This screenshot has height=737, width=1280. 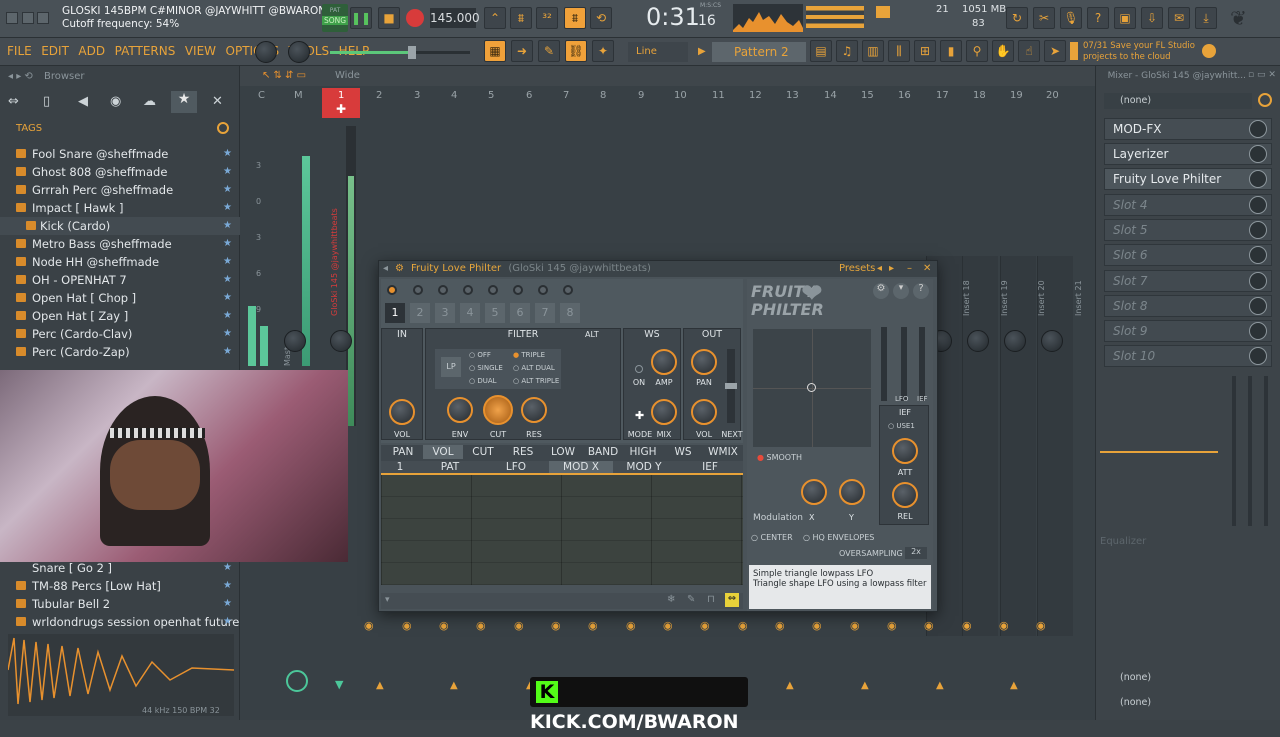 What do you see at coordinates (683, 452) in the screenshot?
I see `tab-ws: WS` at bounding box center [683, 452].